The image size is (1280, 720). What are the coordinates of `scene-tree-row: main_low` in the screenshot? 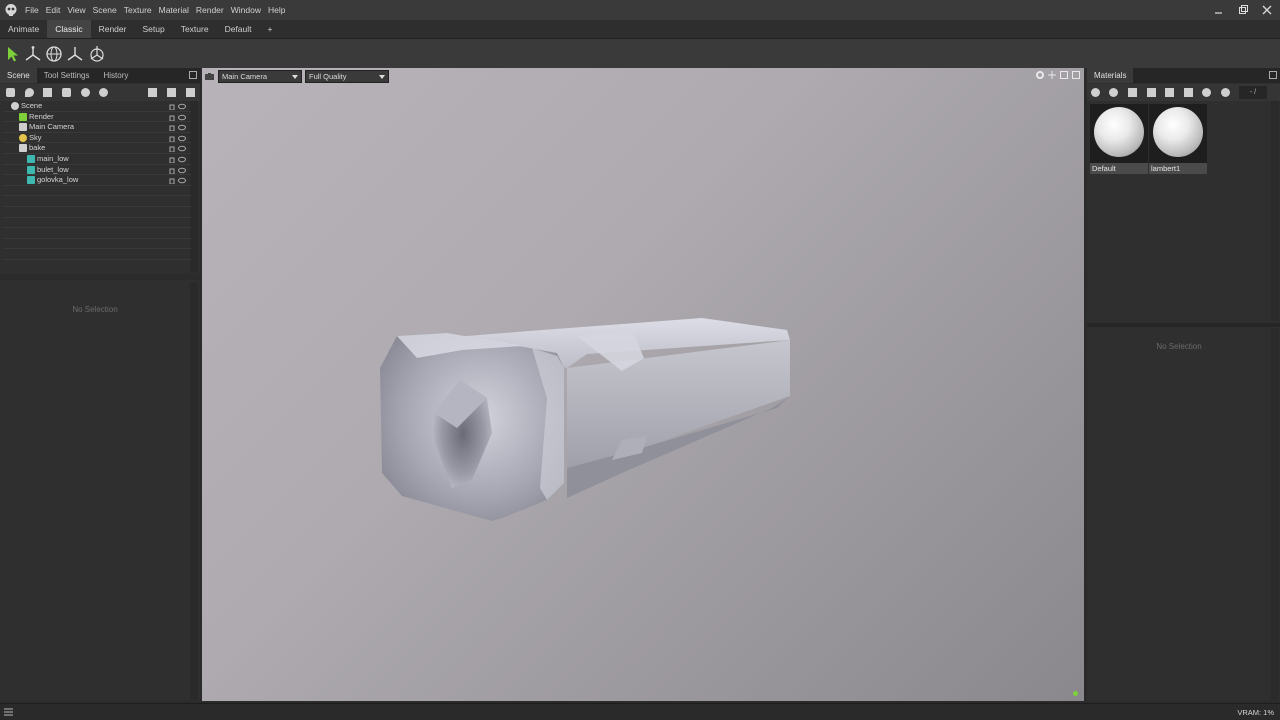 It's located at (97, 159).